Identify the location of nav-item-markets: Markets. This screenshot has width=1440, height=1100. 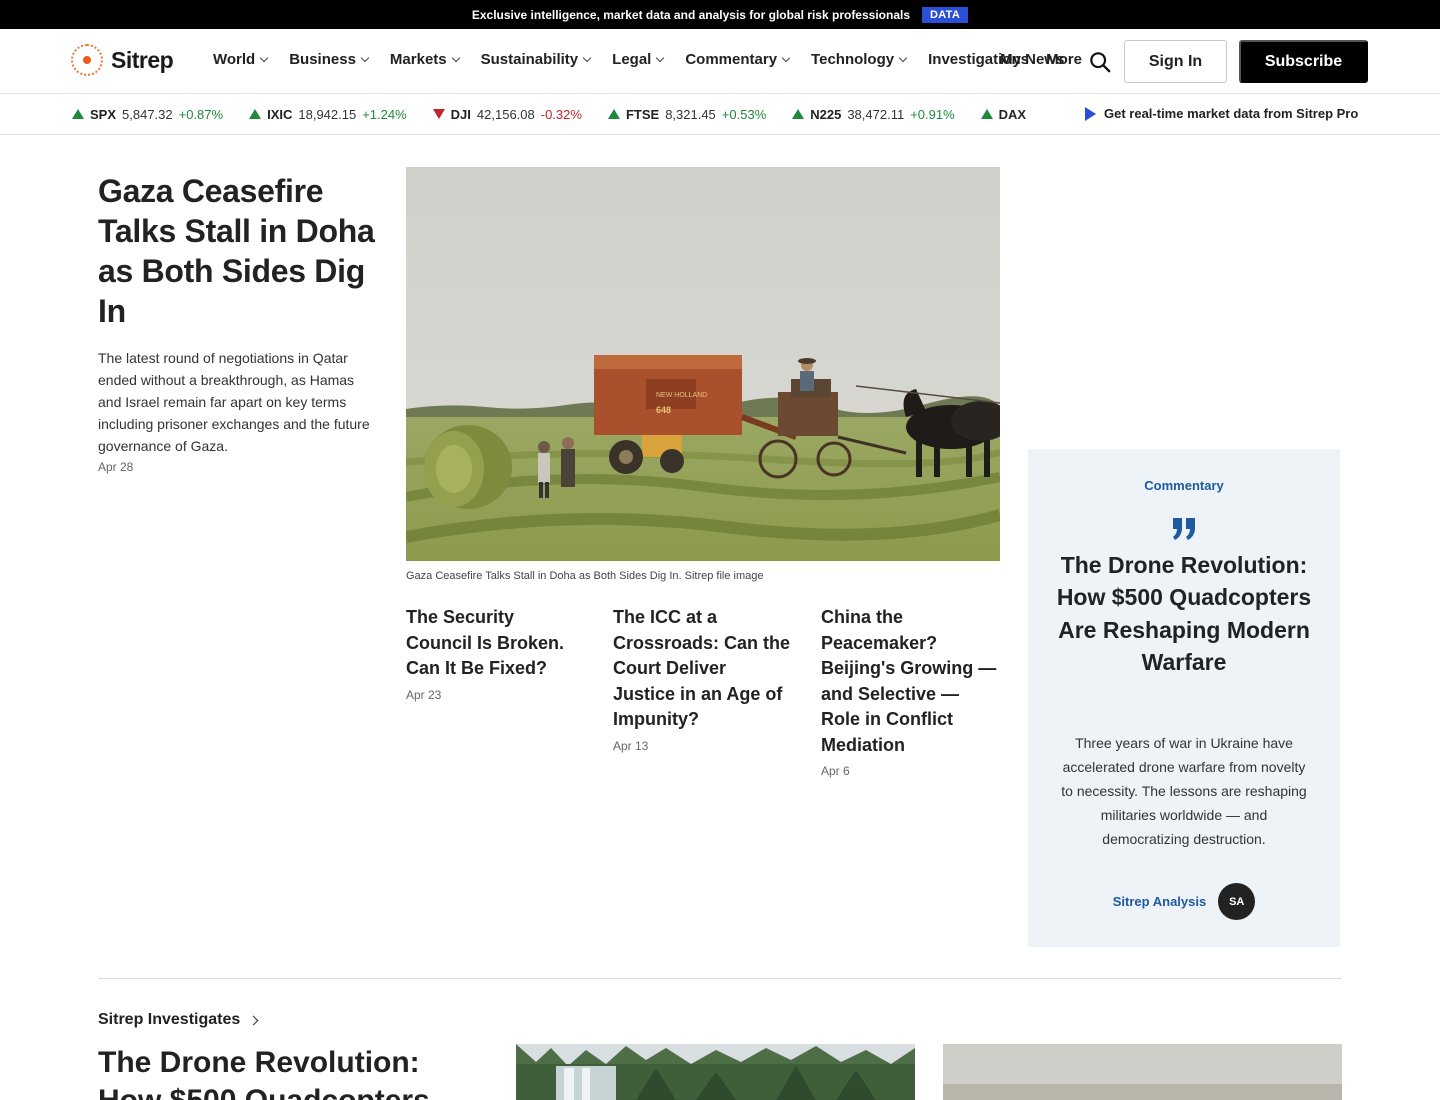
(424, 59).